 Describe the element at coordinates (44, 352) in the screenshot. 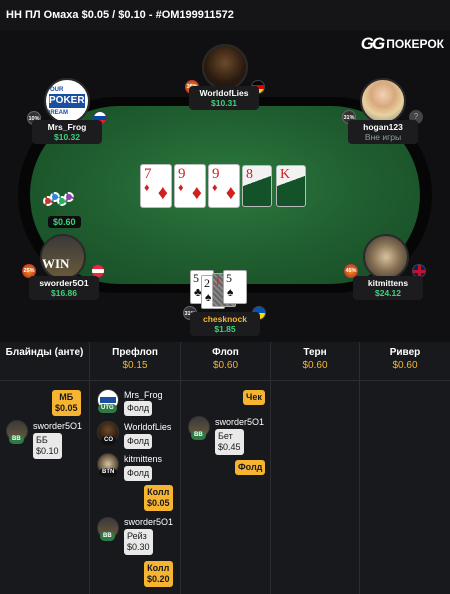

I see `column-title: Блайнды (анте)` at that location.